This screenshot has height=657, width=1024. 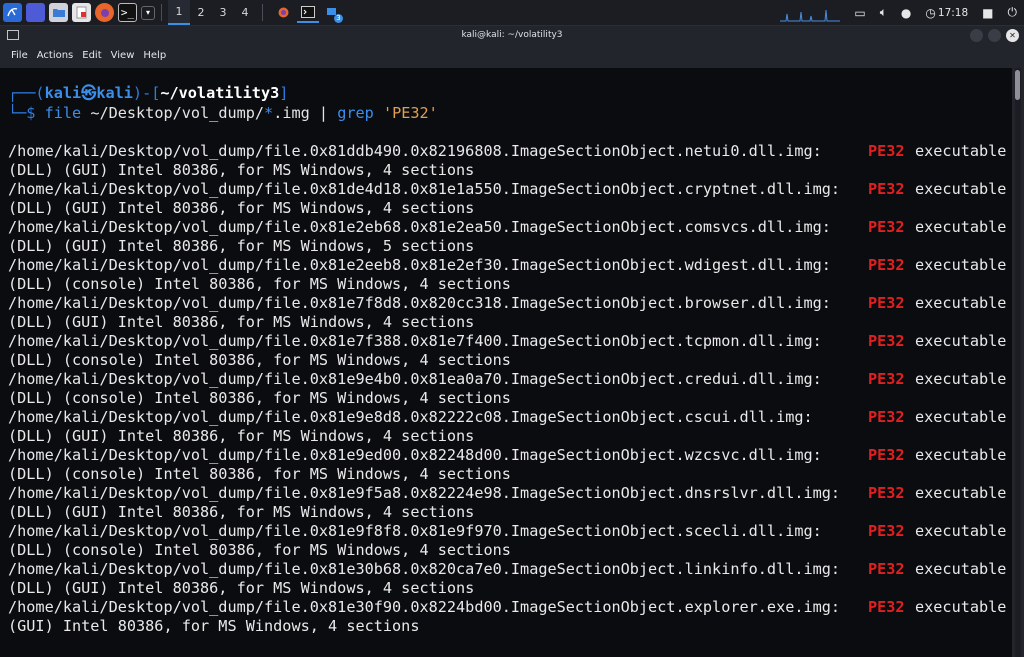 What do you see at coordinates (283, 13) in the screenshot?
I see `task-firefox-icon` at bounding box center [283, 13].